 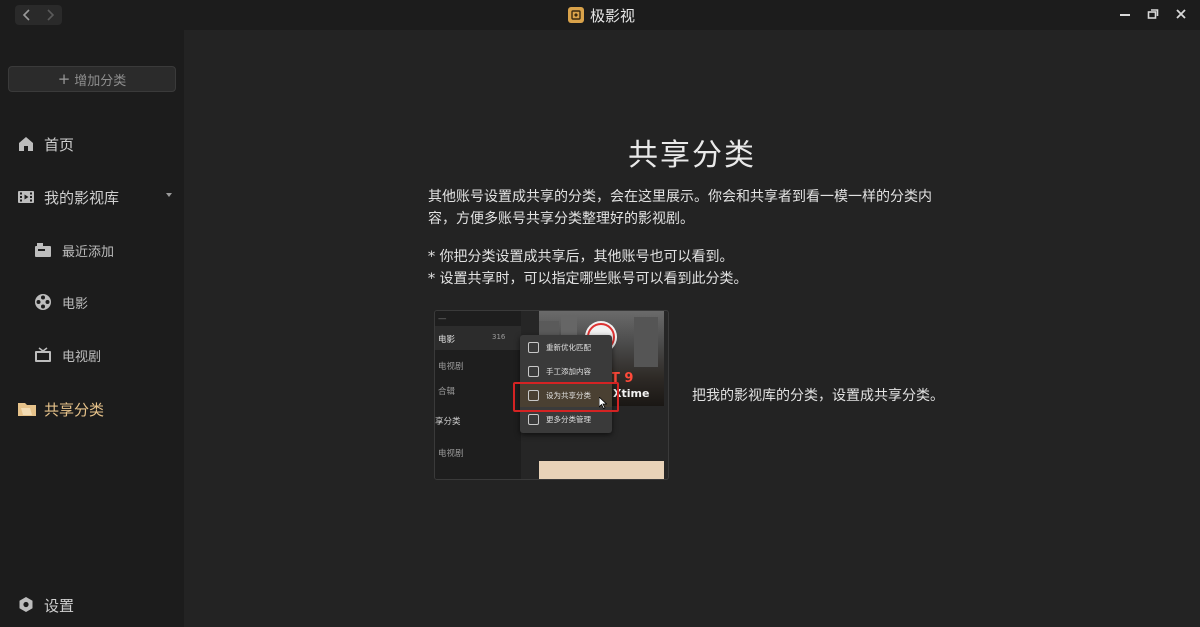 What do you see at coordinates (169, 195) in the screenshot?
I see `chevron-down-icon` at bounding box center [169, 195].